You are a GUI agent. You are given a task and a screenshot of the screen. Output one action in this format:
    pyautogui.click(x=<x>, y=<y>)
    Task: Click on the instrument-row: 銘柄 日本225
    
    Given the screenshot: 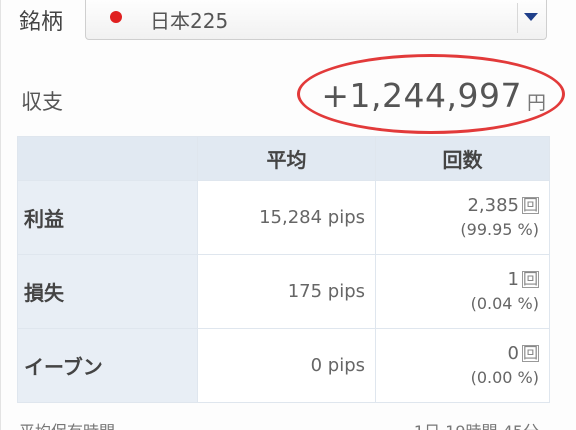 What is the action you would take?
    pyautogui.click(x=288, y=25)
    